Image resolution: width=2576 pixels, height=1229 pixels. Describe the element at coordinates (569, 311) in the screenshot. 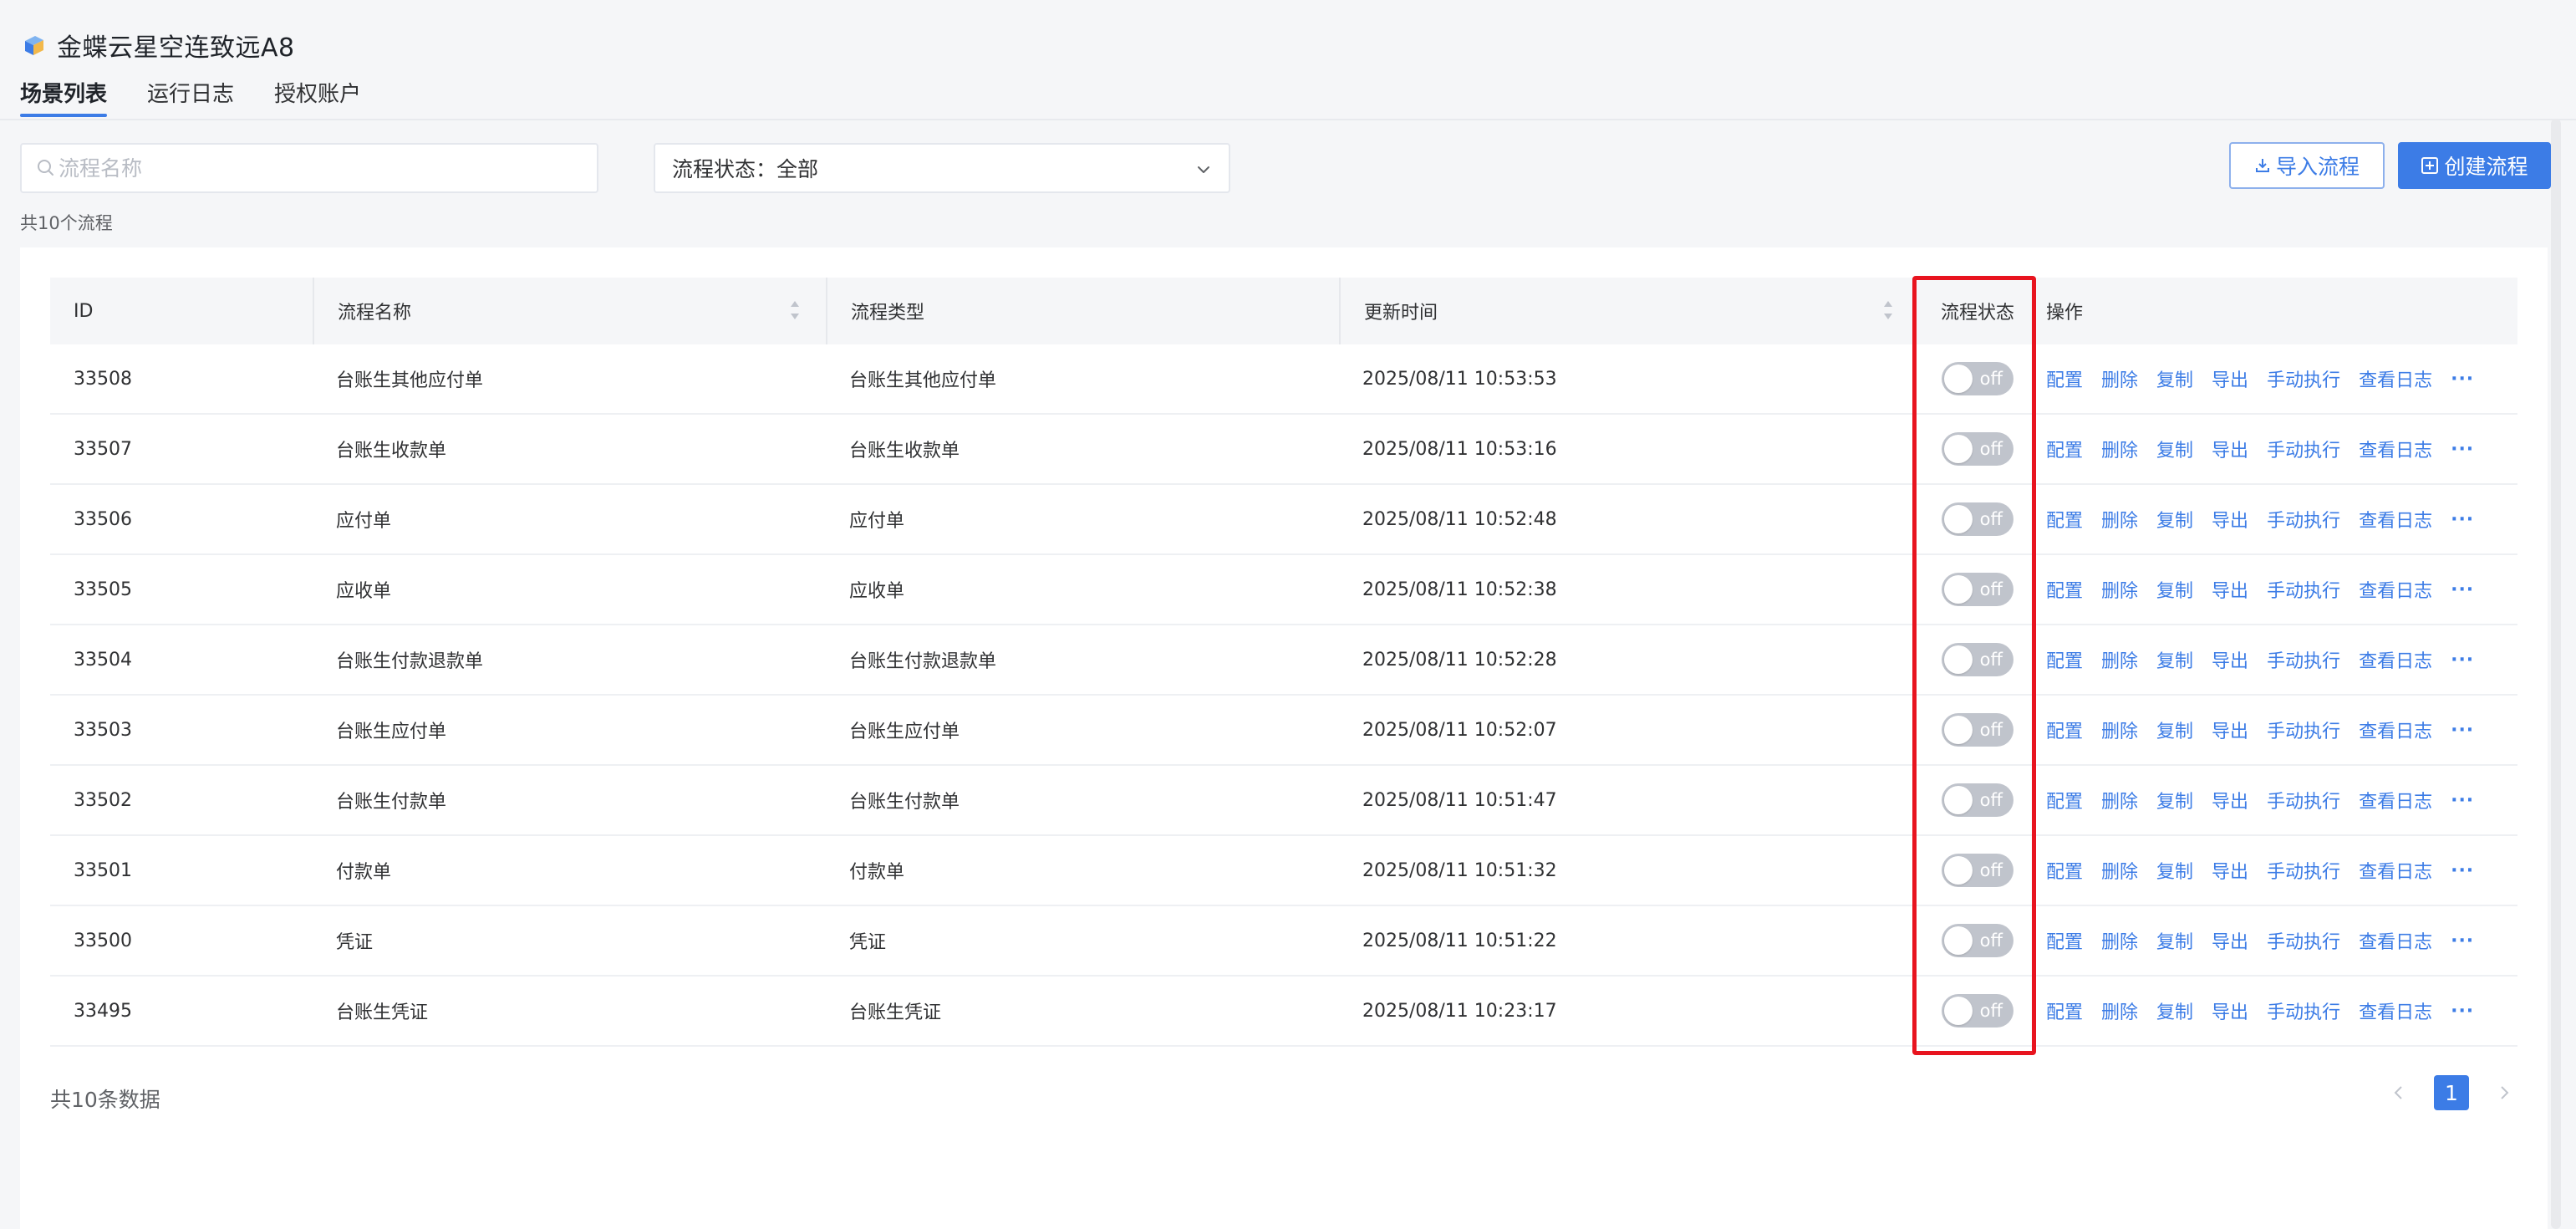

I see `header-name: 流程名称` at that location.